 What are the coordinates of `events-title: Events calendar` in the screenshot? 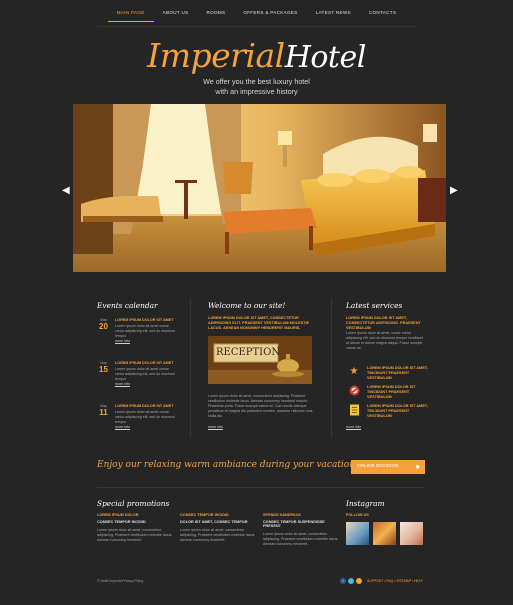 It's located at (127, 305).